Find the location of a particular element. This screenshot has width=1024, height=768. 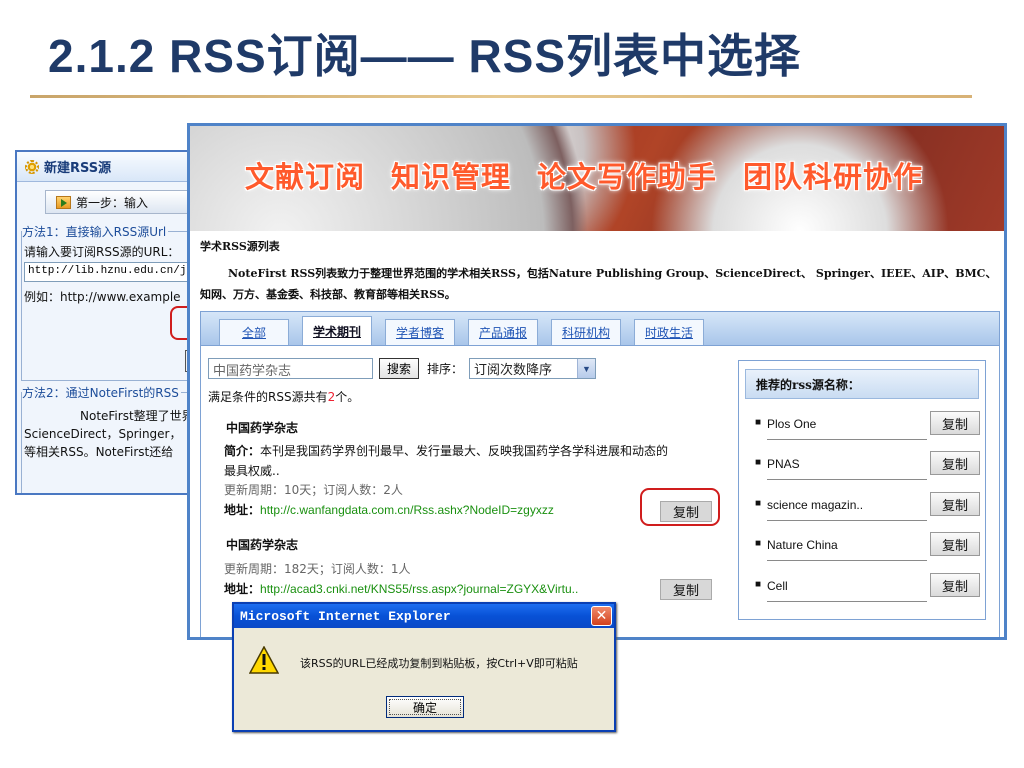

new-rss-titlebar: 新建RSS源 is located at coordinates (115, 167).